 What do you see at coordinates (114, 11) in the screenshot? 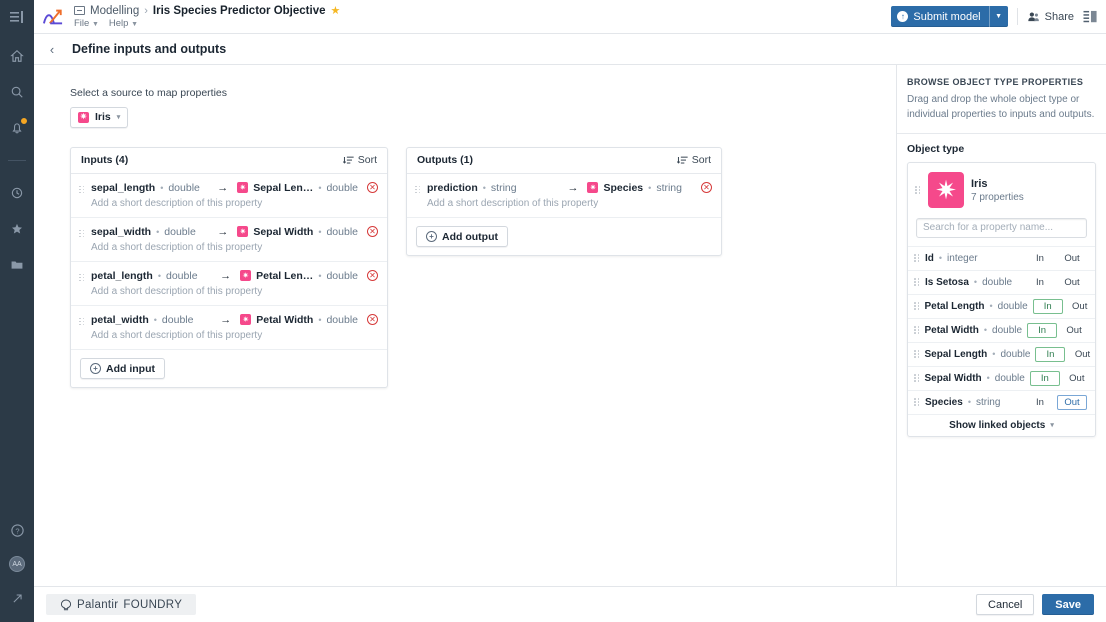
I see `breadcrumb-root: Modelling` at bounding box center [114, 11].